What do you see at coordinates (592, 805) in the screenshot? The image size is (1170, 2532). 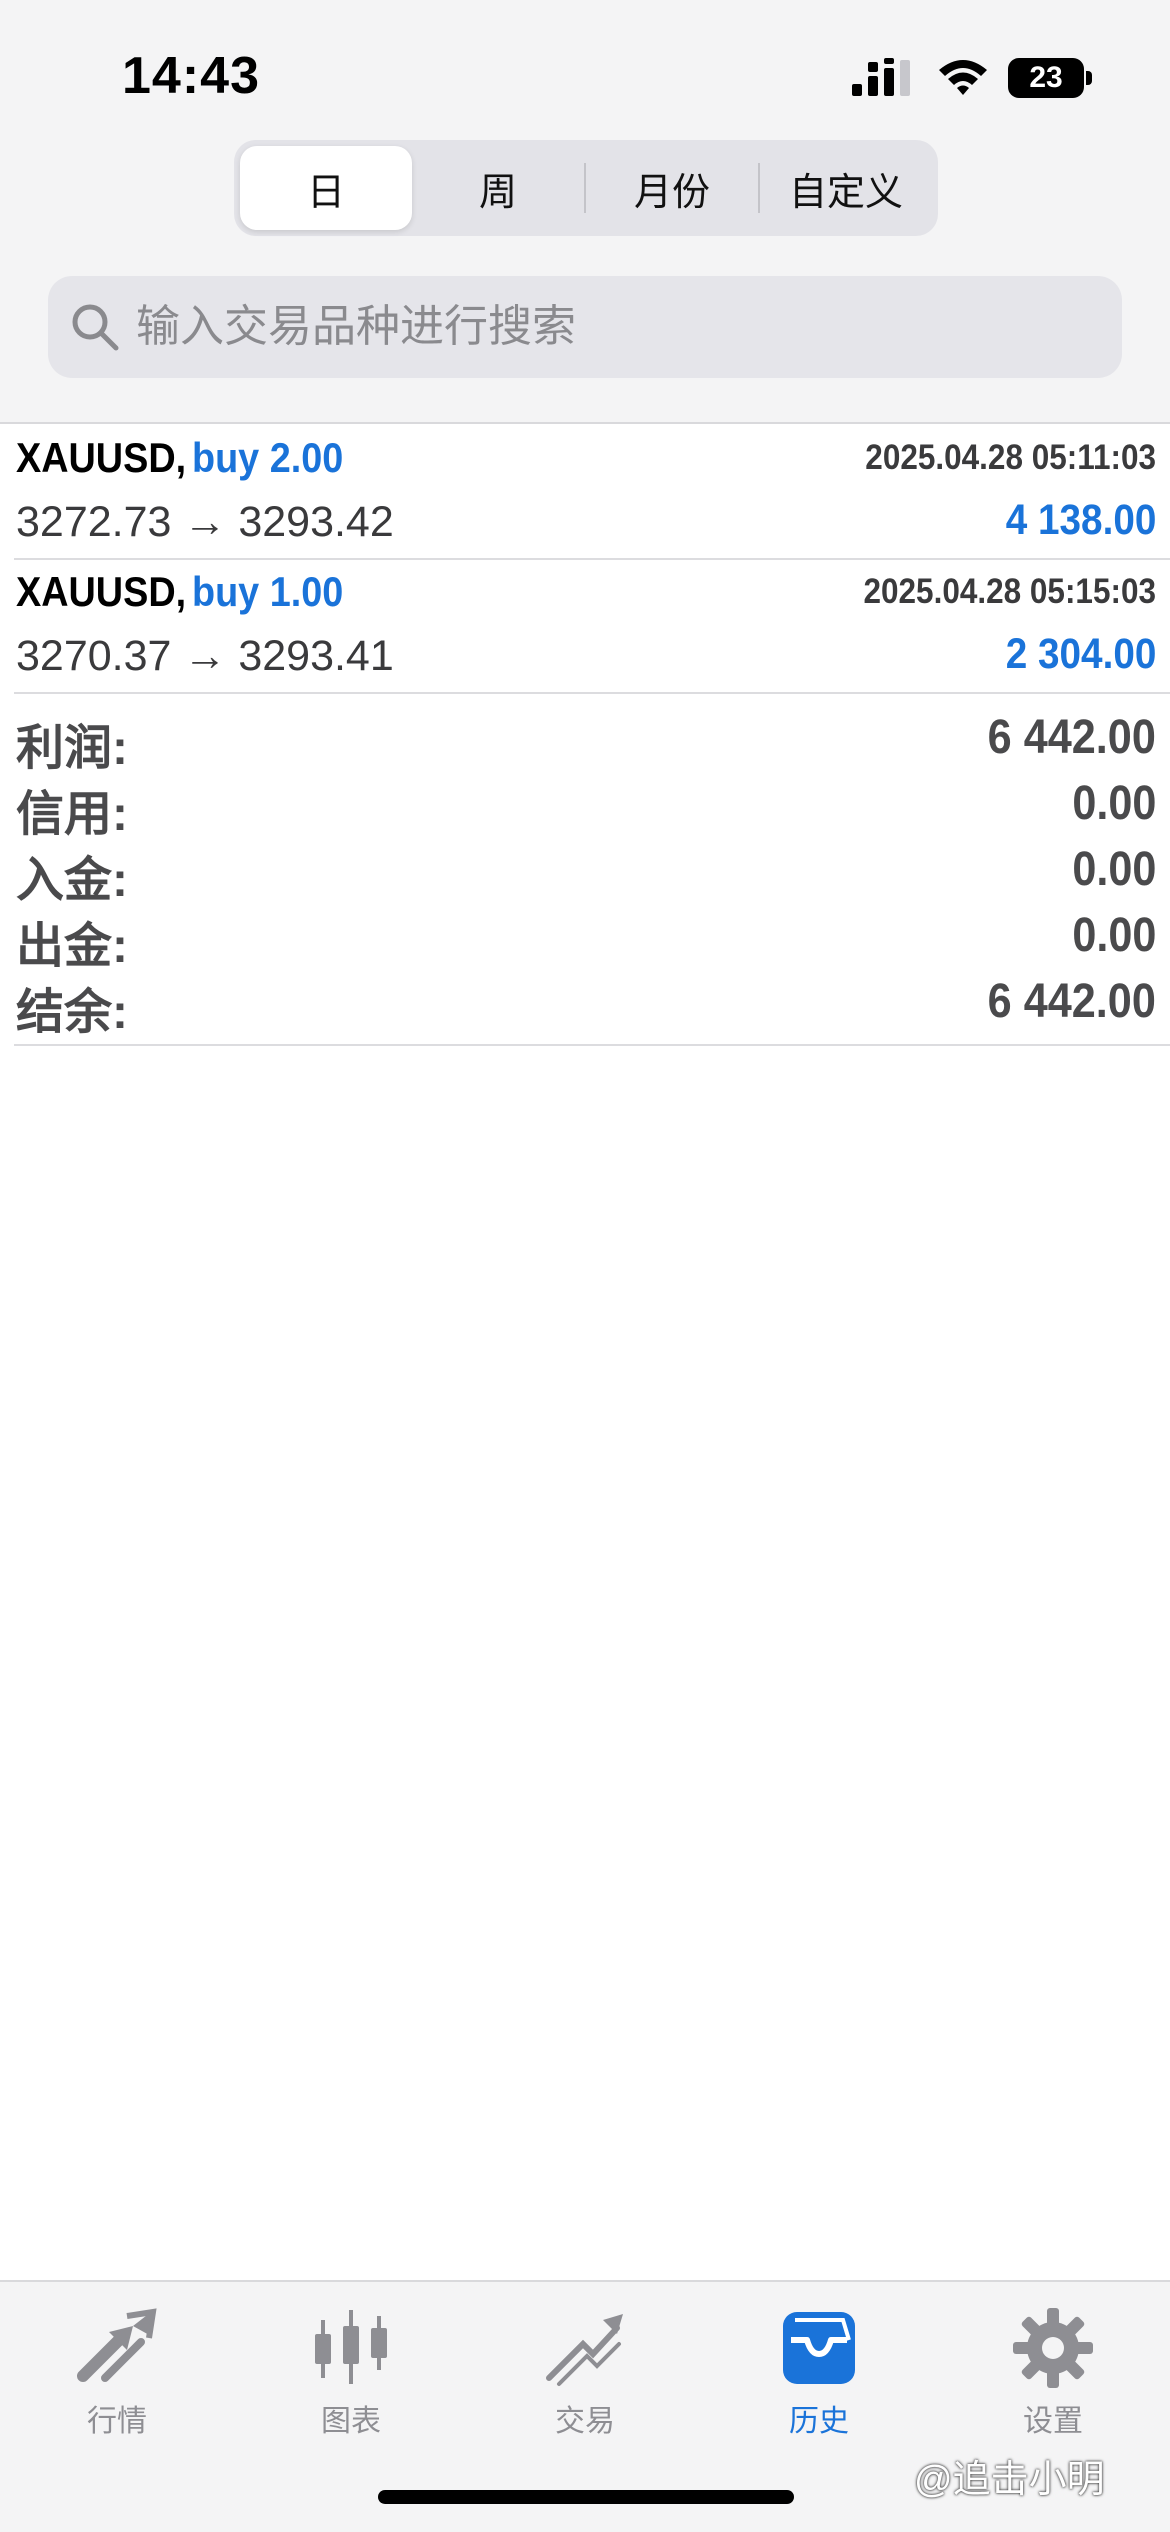 I see `summary-row-credit: 信用: 0.00` at bounding box center [592, 805].